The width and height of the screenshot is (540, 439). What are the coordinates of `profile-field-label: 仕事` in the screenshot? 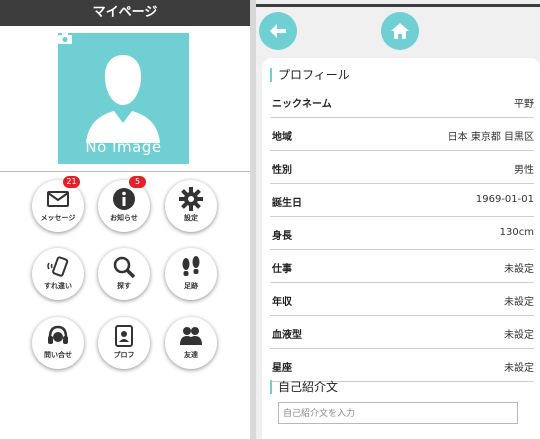 It's located at (282, 269).